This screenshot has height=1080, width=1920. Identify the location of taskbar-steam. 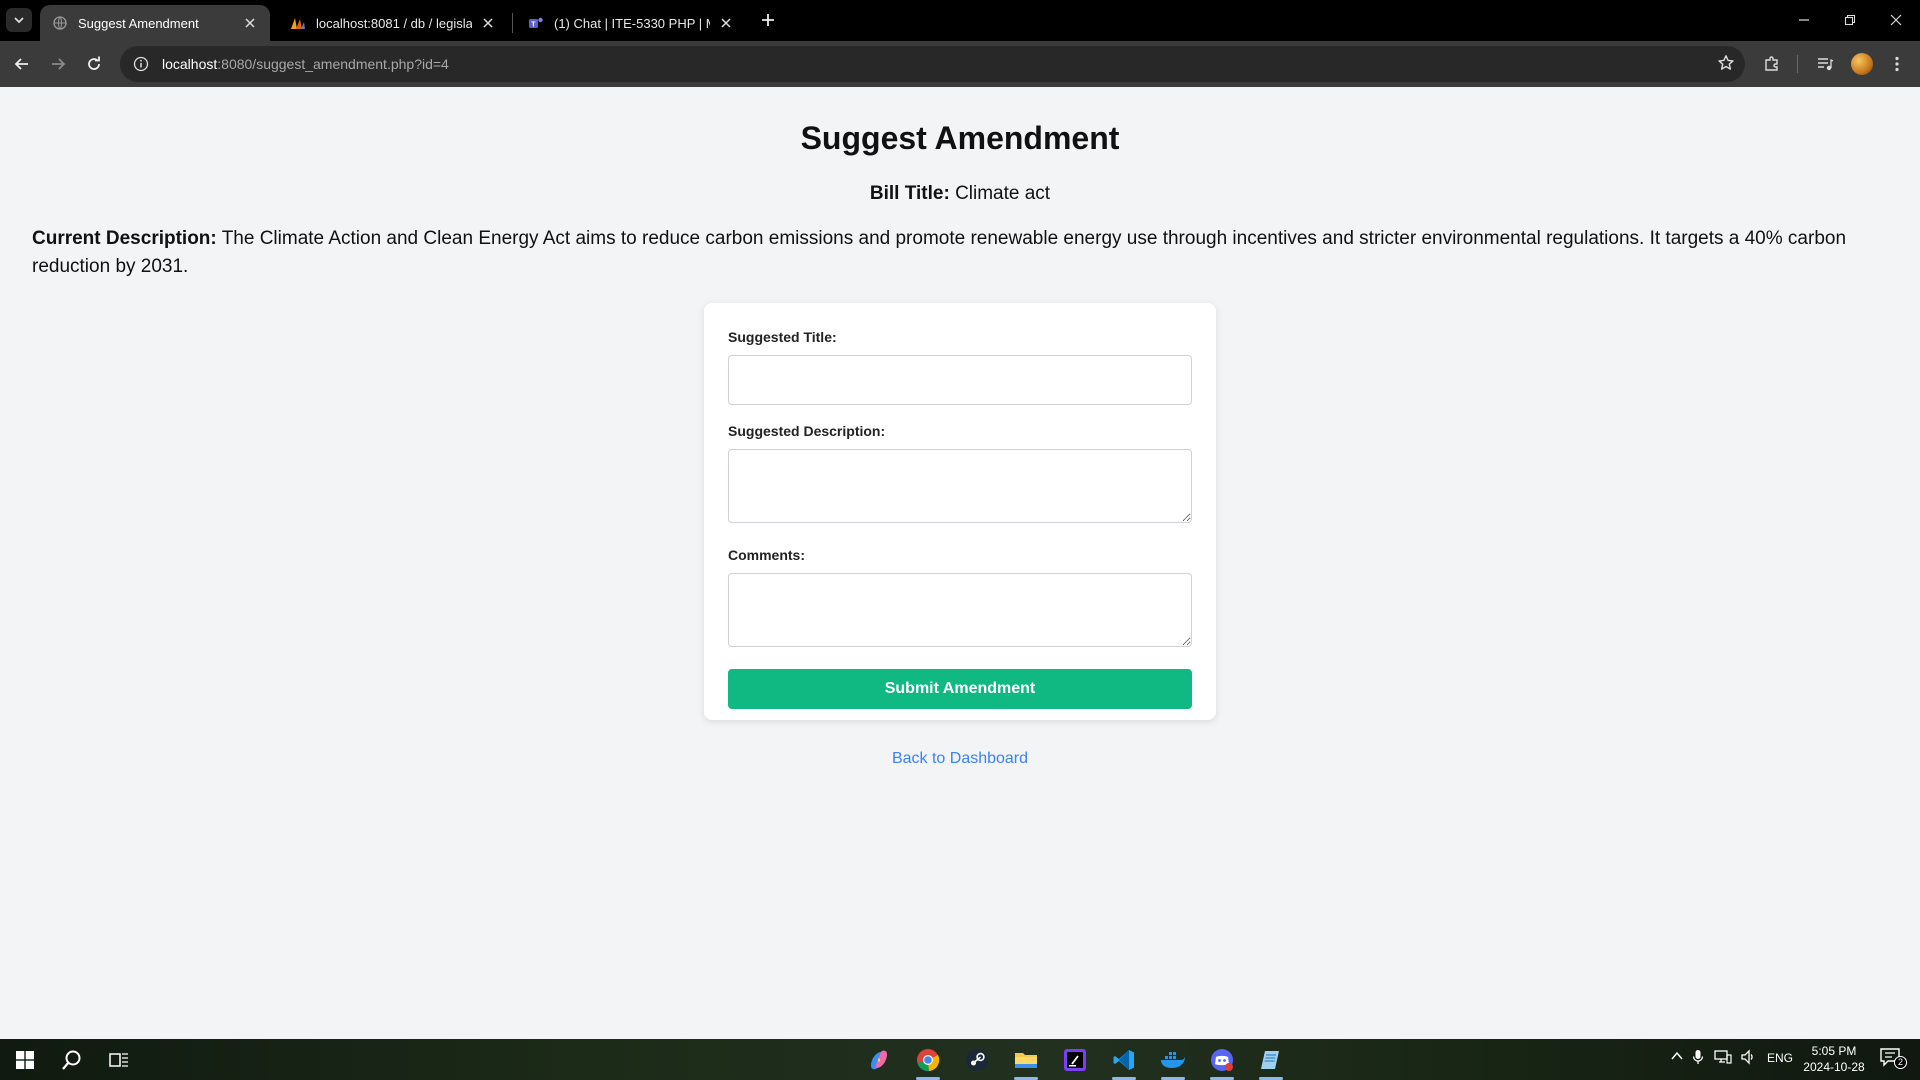
(977, 1060).